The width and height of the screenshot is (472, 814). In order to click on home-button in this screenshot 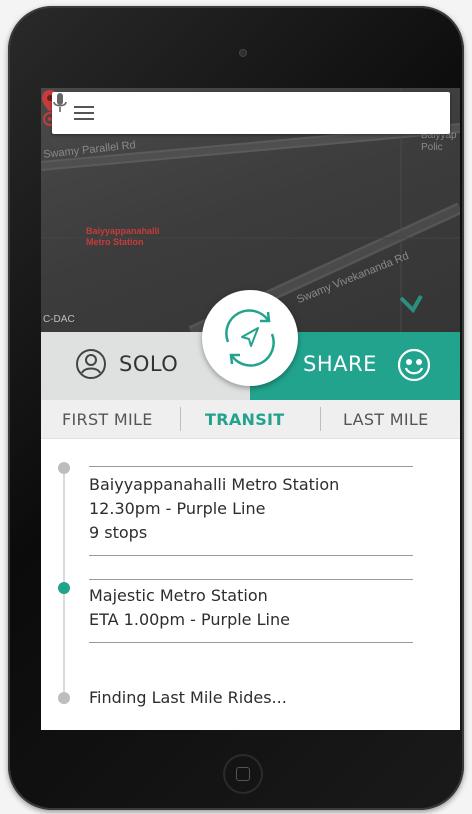, I will do `click(243, 774)`.